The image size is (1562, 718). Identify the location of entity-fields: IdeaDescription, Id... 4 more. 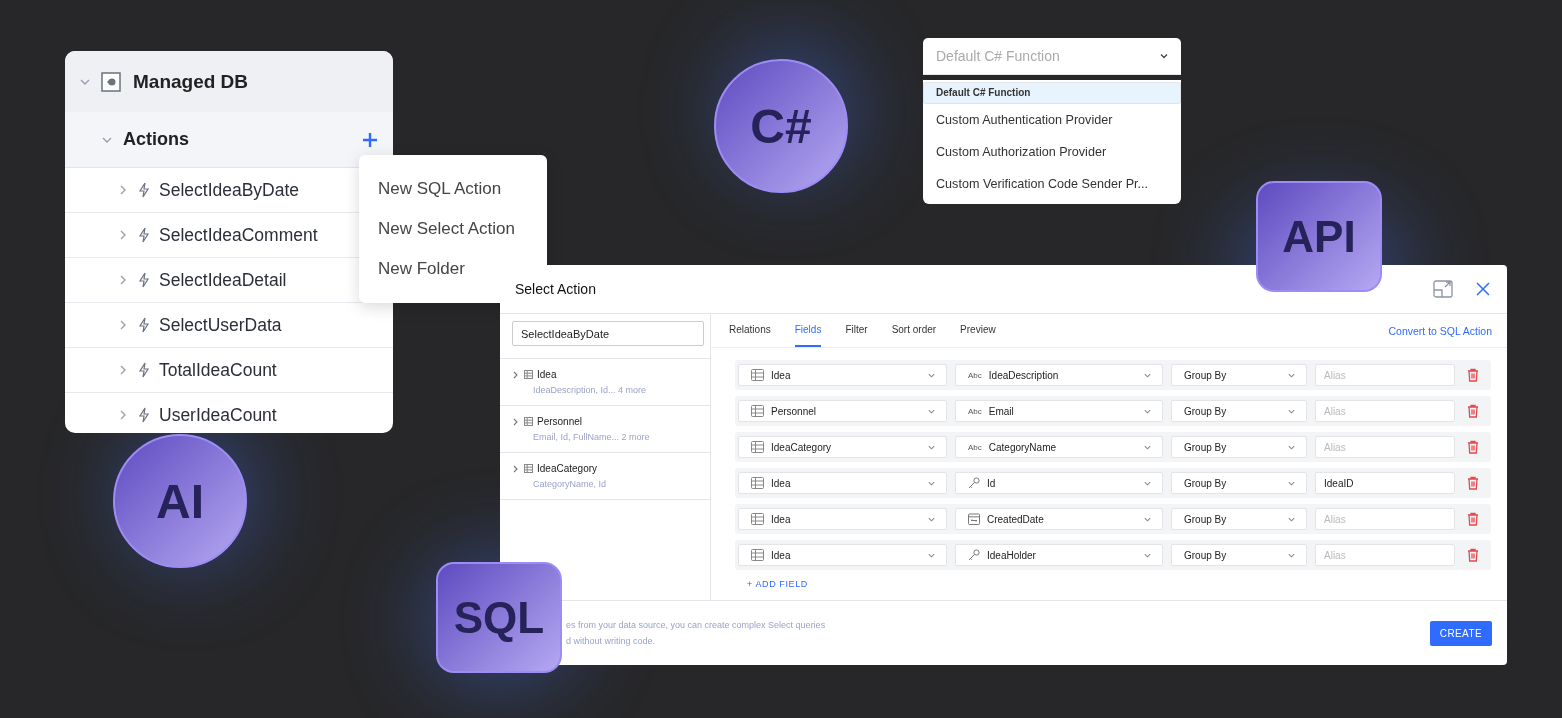
(615, 390).